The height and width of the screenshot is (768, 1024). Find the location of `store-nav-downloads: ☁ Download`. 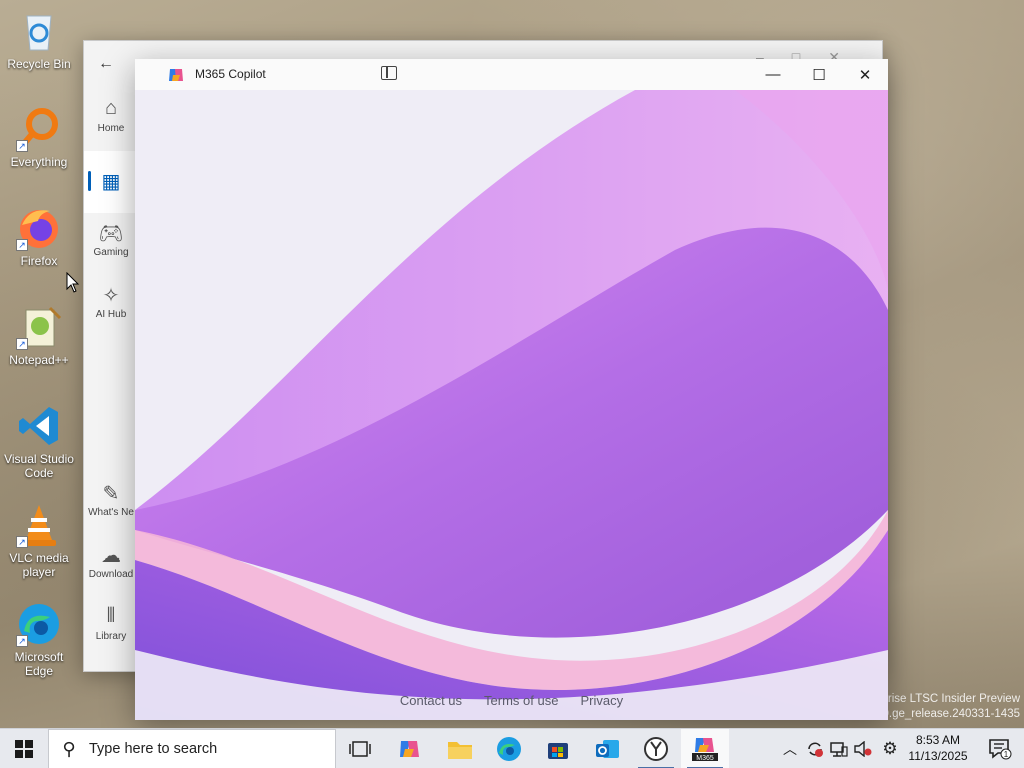

store-nav-downloads: ☁ Download is located at coordinates (111, 566).